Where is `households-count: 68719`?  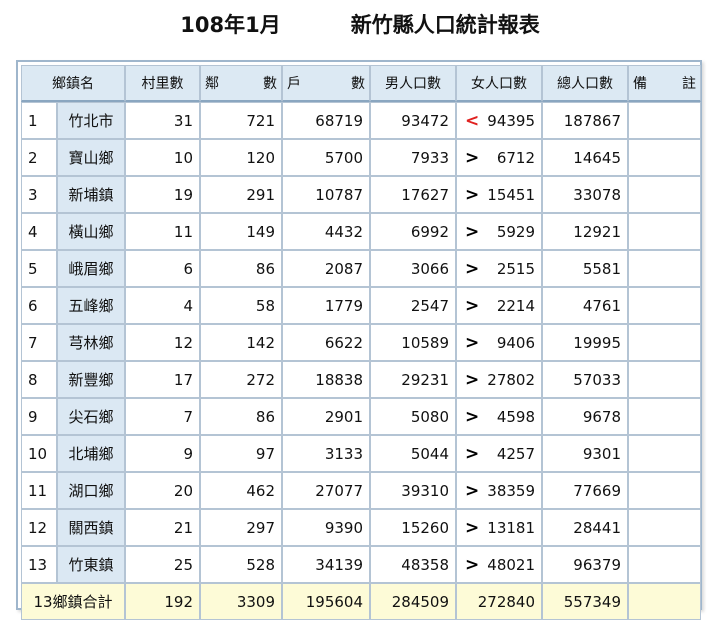 households-count: 68719 is located at coordinates (326, 120).